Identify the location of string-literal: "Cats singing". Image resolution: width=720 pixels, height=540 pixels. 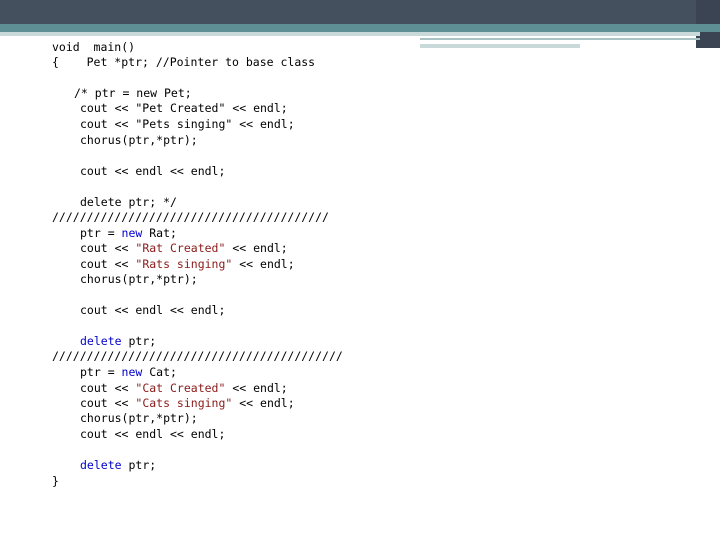
(184, 403).